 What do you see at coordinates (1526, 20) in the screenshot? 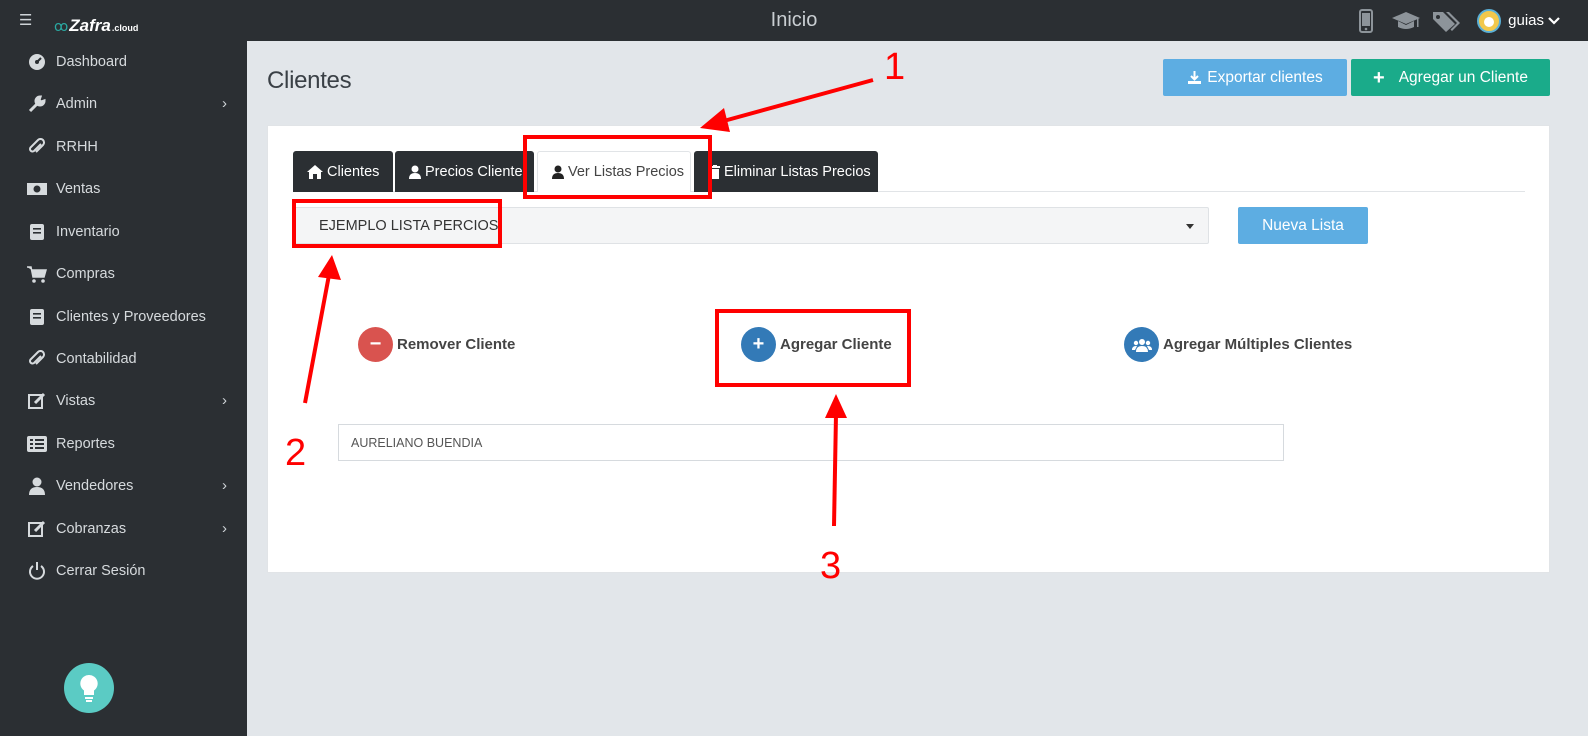
I see `user-name: guias` at bounding box center [1526, 20].